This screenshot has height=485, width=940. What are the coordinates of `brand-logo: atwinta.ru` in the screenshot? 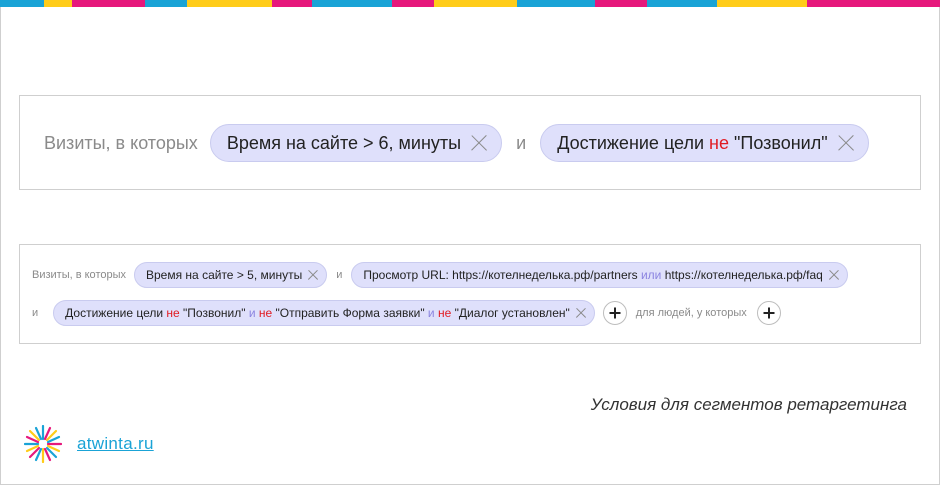 It's located at (89, 444).